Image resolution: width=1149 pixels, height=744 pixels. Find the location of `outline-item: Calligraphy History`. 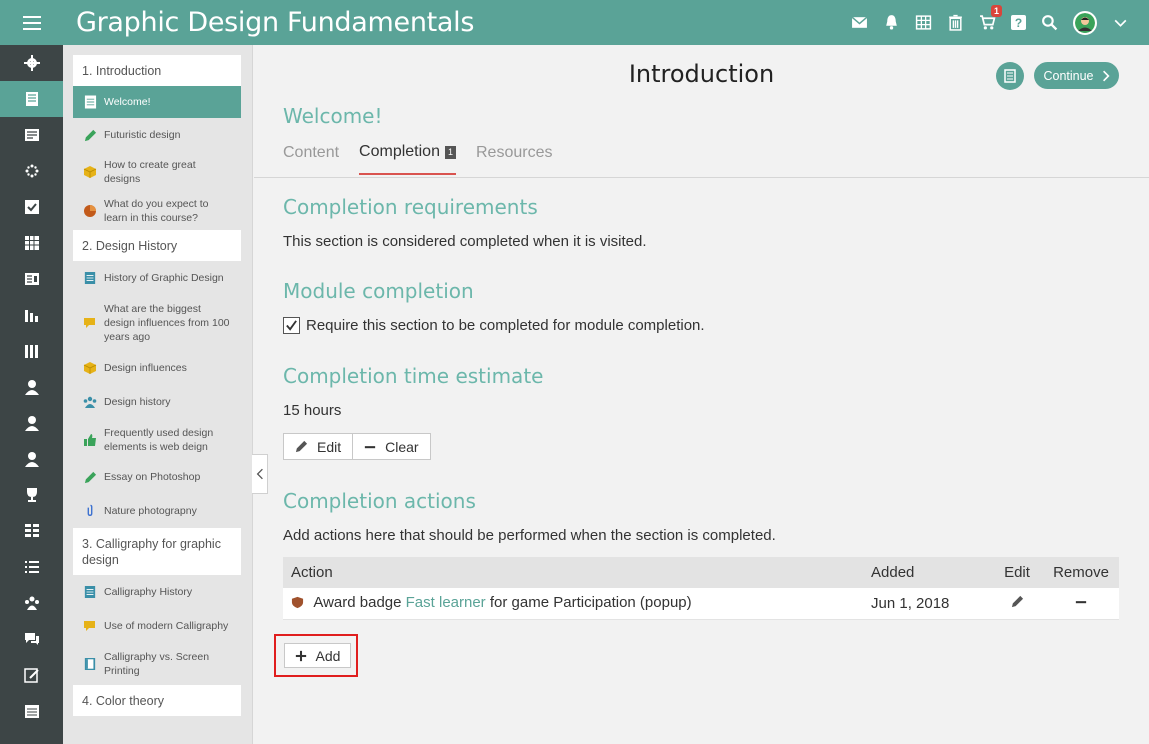

outline-item: Calligraphy History is located at coordinates (157, 592).